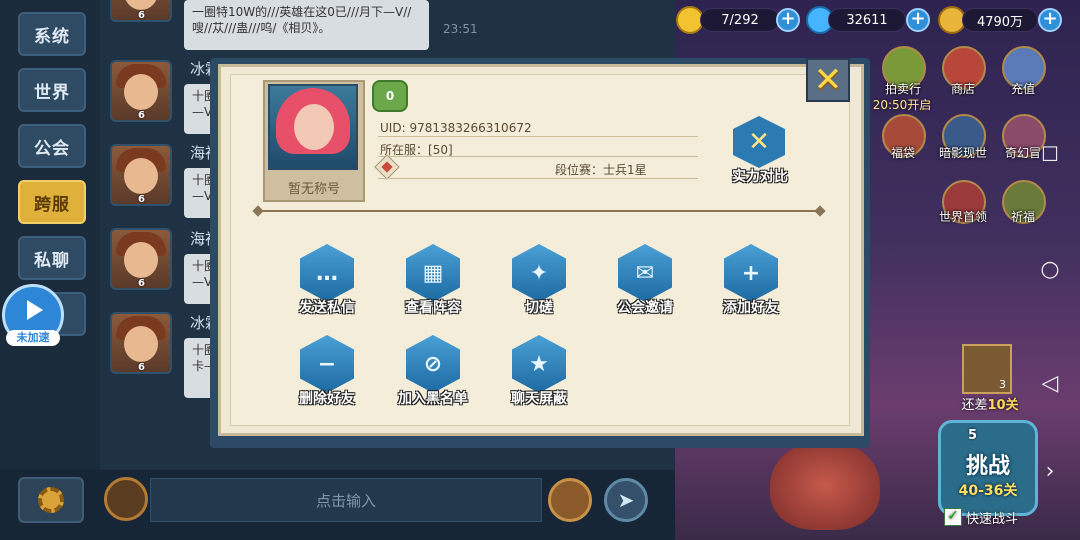 The width and height of the screenshot is (1080, 540). What do you see at coordinates (973, 435) in the screenshot?
I see `challenge-energy-cost: 5` at bounding box center [973, 435].